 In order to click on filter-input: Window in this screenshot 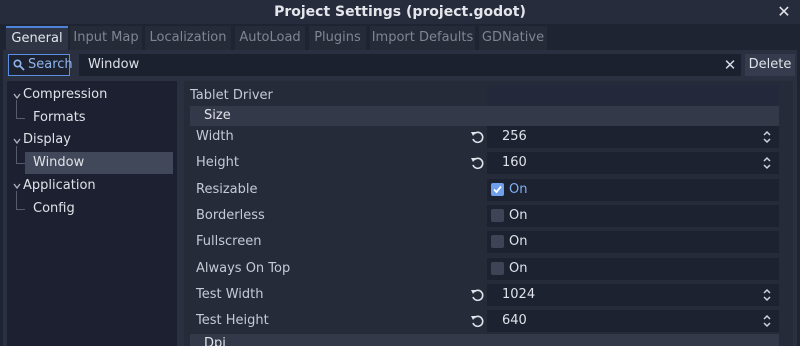, I will do `click(410, 65)`.